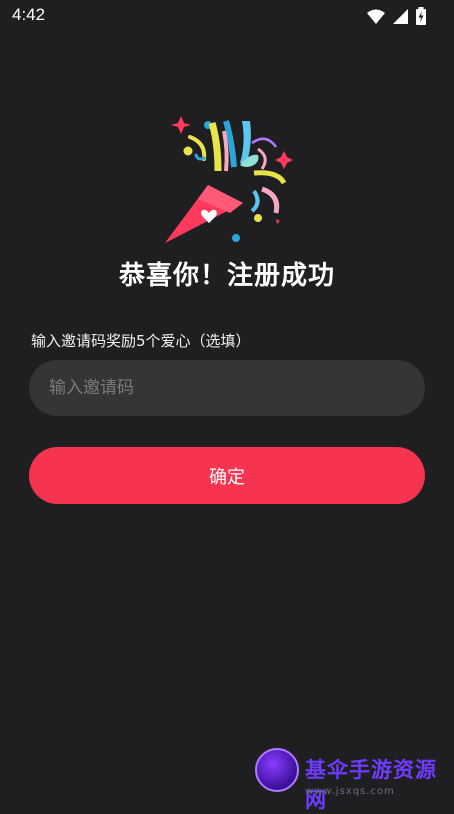 Image resolution: width=454 pixels, height=814 pixels. What do you see at coordinates (400, 16) in the screenshot?
I see `signal-icon` at bounding box center [400, 16].